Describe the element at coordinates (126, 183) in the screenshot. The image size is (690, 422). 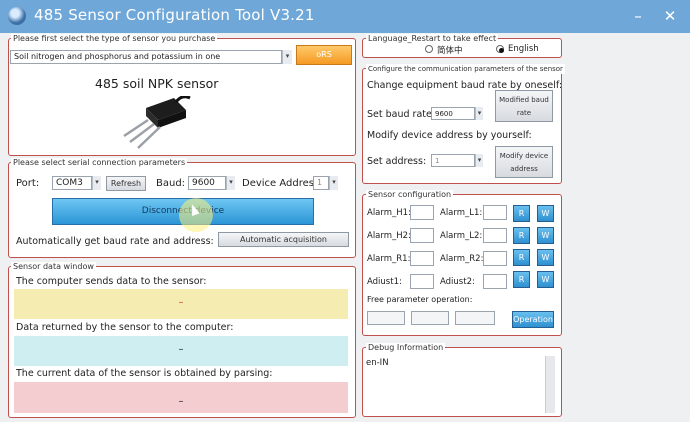
I see `refresh-button: Refresh` at that location.